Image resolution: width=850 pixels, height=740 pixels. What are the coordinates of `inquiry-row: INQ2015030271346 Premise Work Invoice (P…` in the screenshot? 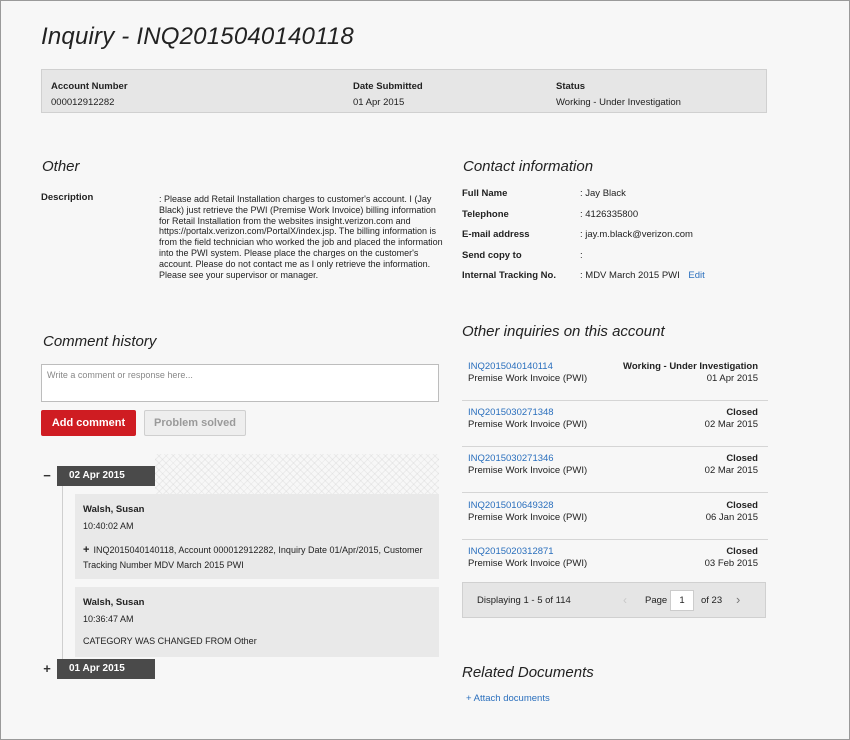 It's located at (615, 469).